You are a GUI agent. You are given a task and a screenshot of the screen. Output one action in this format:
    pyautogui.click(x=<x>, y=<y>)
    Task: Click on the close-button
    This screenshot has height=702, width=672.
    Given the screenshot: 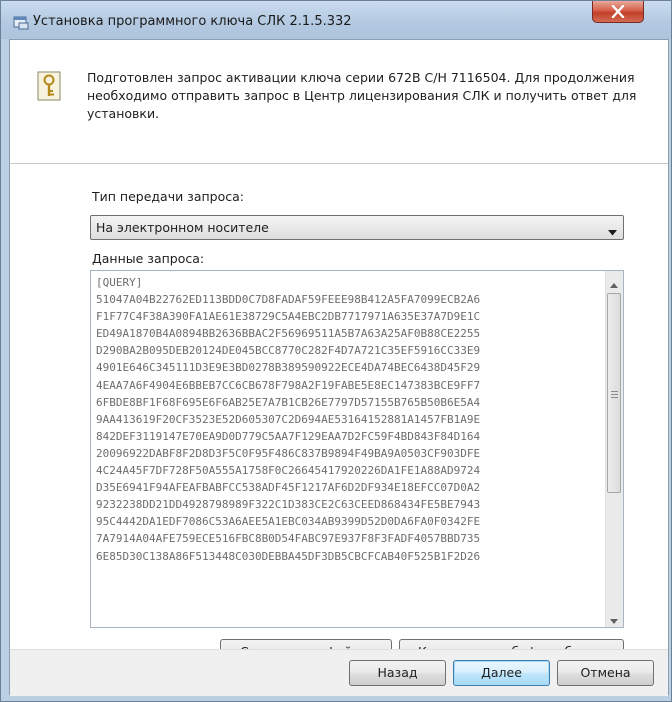 What is the action you would take?
    pyautogui.click(x=618, y=12)
    